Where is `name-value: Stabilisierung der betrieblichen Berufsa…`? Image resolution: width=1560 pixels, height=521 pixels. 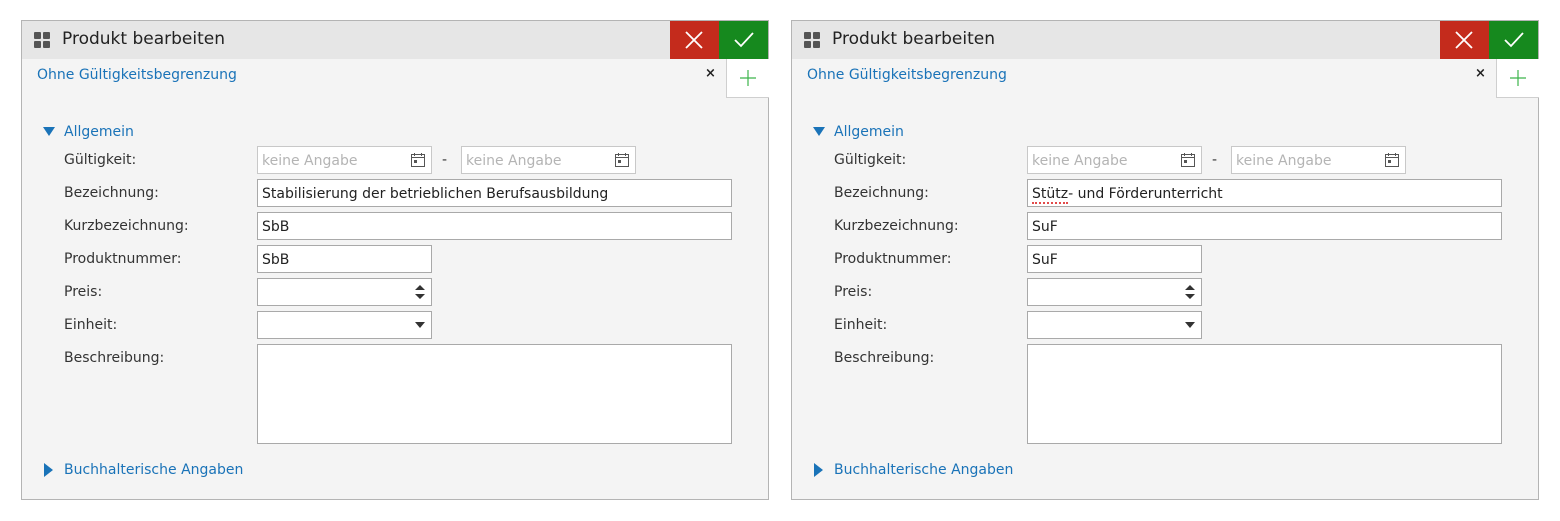
name-value: Stabilisierung der betrieblichen Berufsa… is located at coordinates (435, 194).